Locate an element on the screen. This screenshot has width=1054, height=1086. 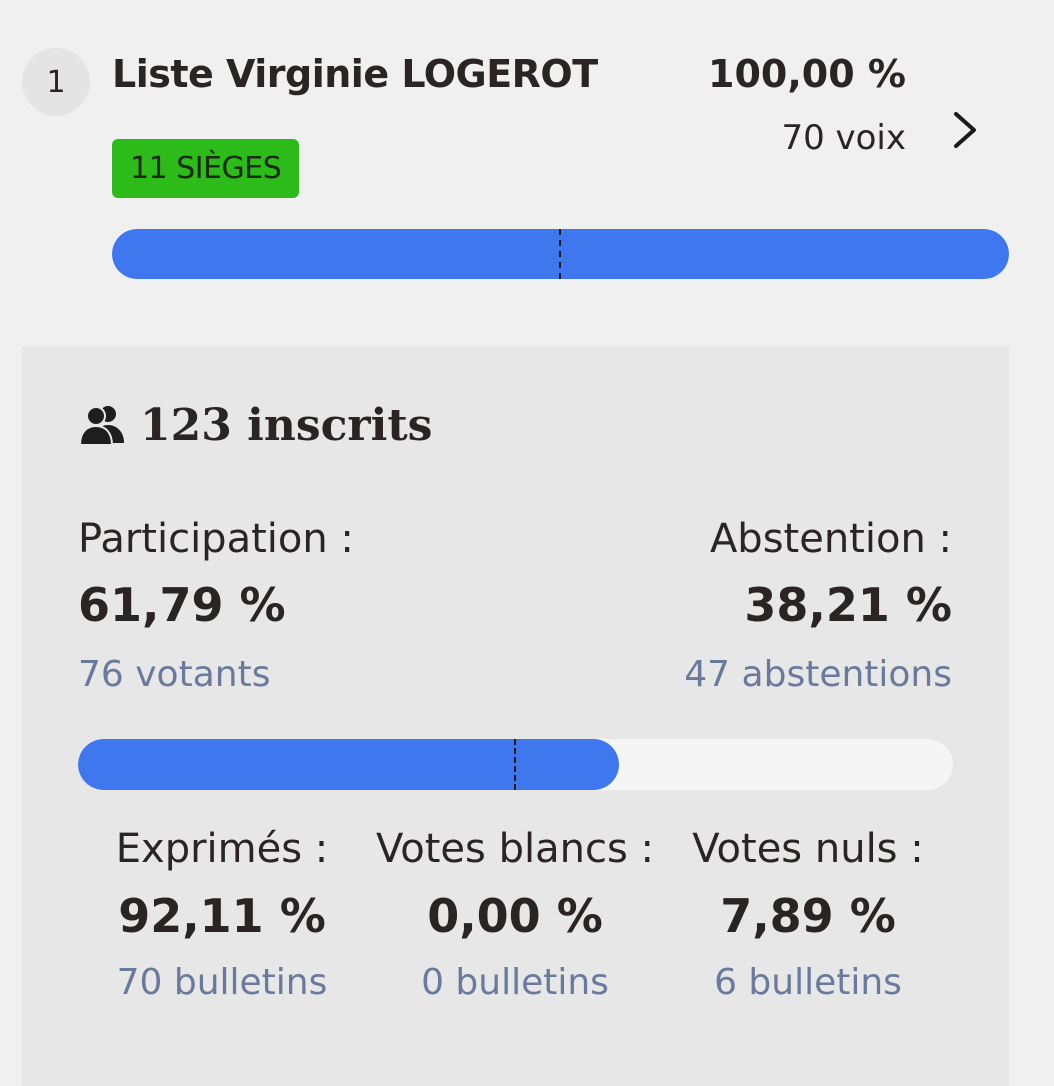
blank-votes-label: Votes blancs : is located at coordinates (515, 849).